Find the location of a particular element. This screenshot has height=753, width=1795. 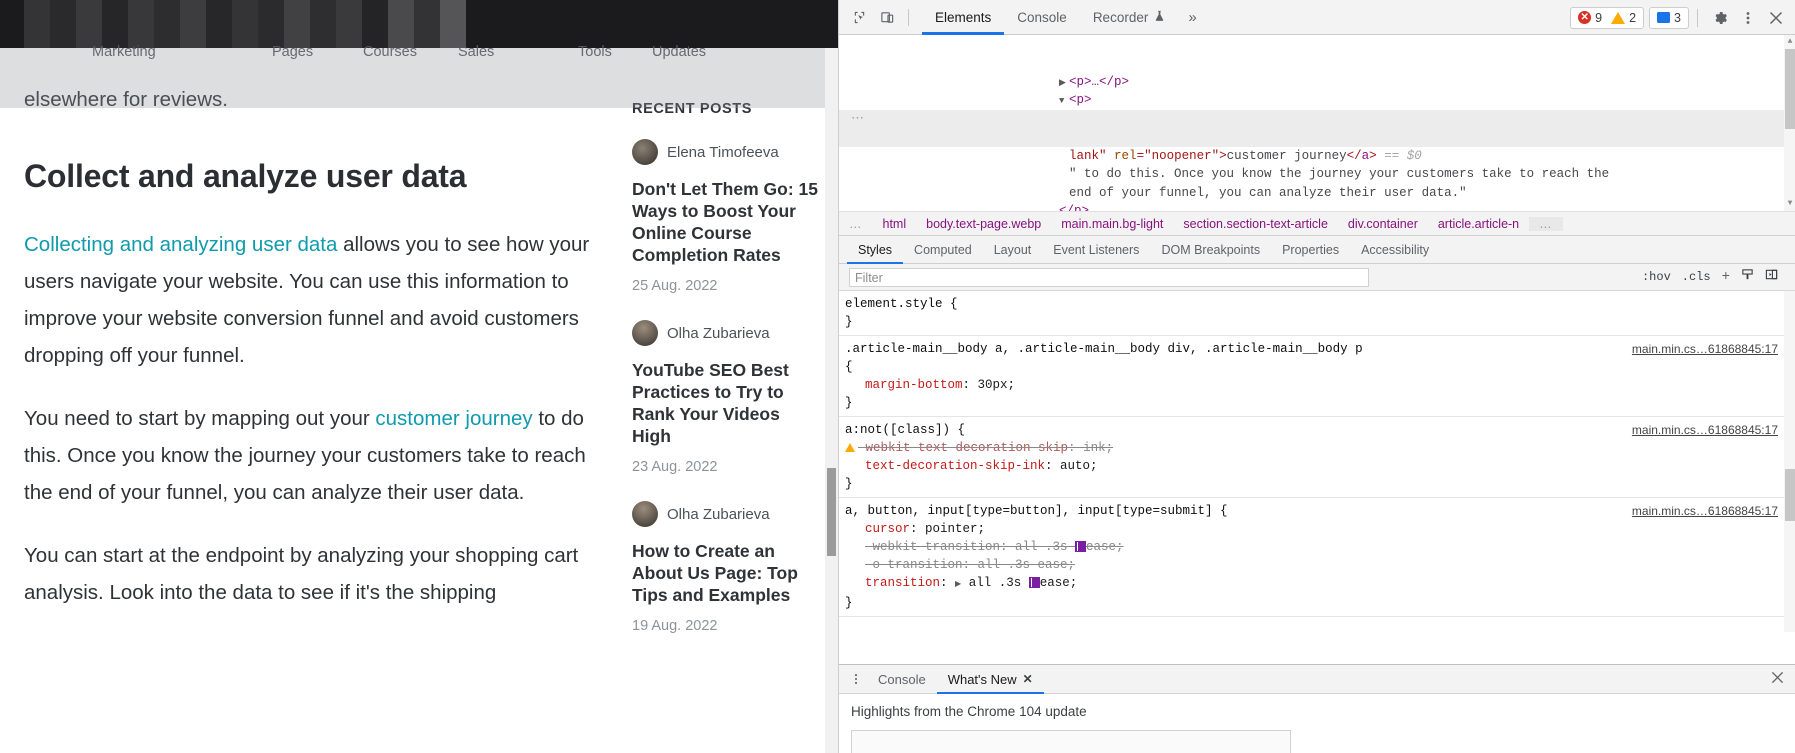

tab-properties: Properties is located at coordinates (1310, 250).